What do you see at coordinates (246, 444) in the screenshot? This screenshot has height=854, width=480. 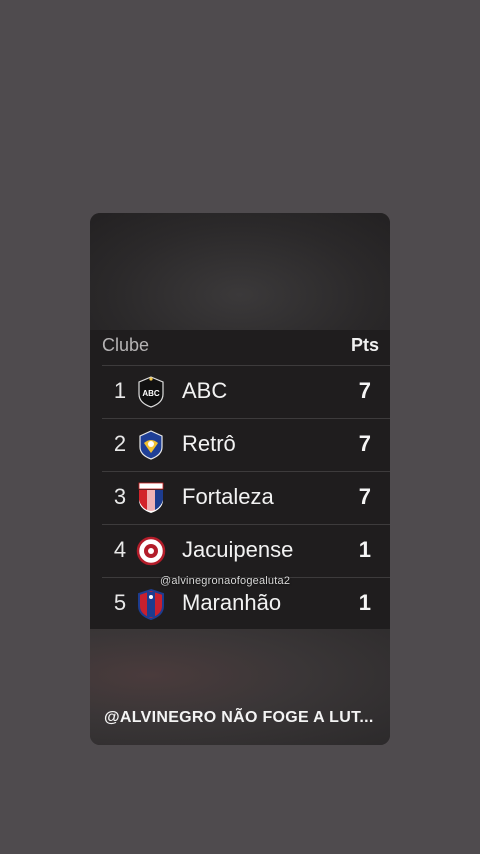 I see `table-row: 2 Retrô 7` at bounding box center [246, 444].